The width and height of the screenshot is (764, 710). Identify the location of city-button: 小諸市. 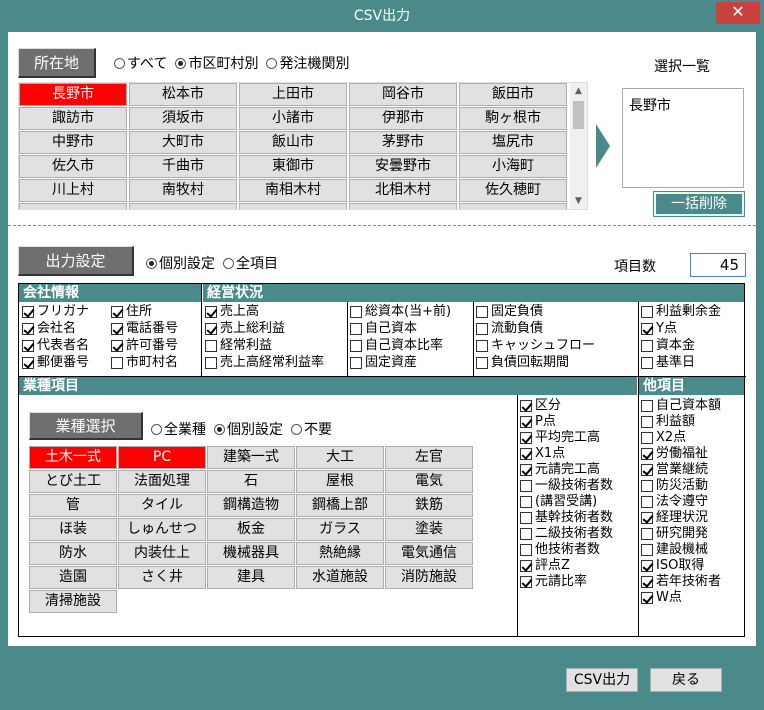
(293, 118).